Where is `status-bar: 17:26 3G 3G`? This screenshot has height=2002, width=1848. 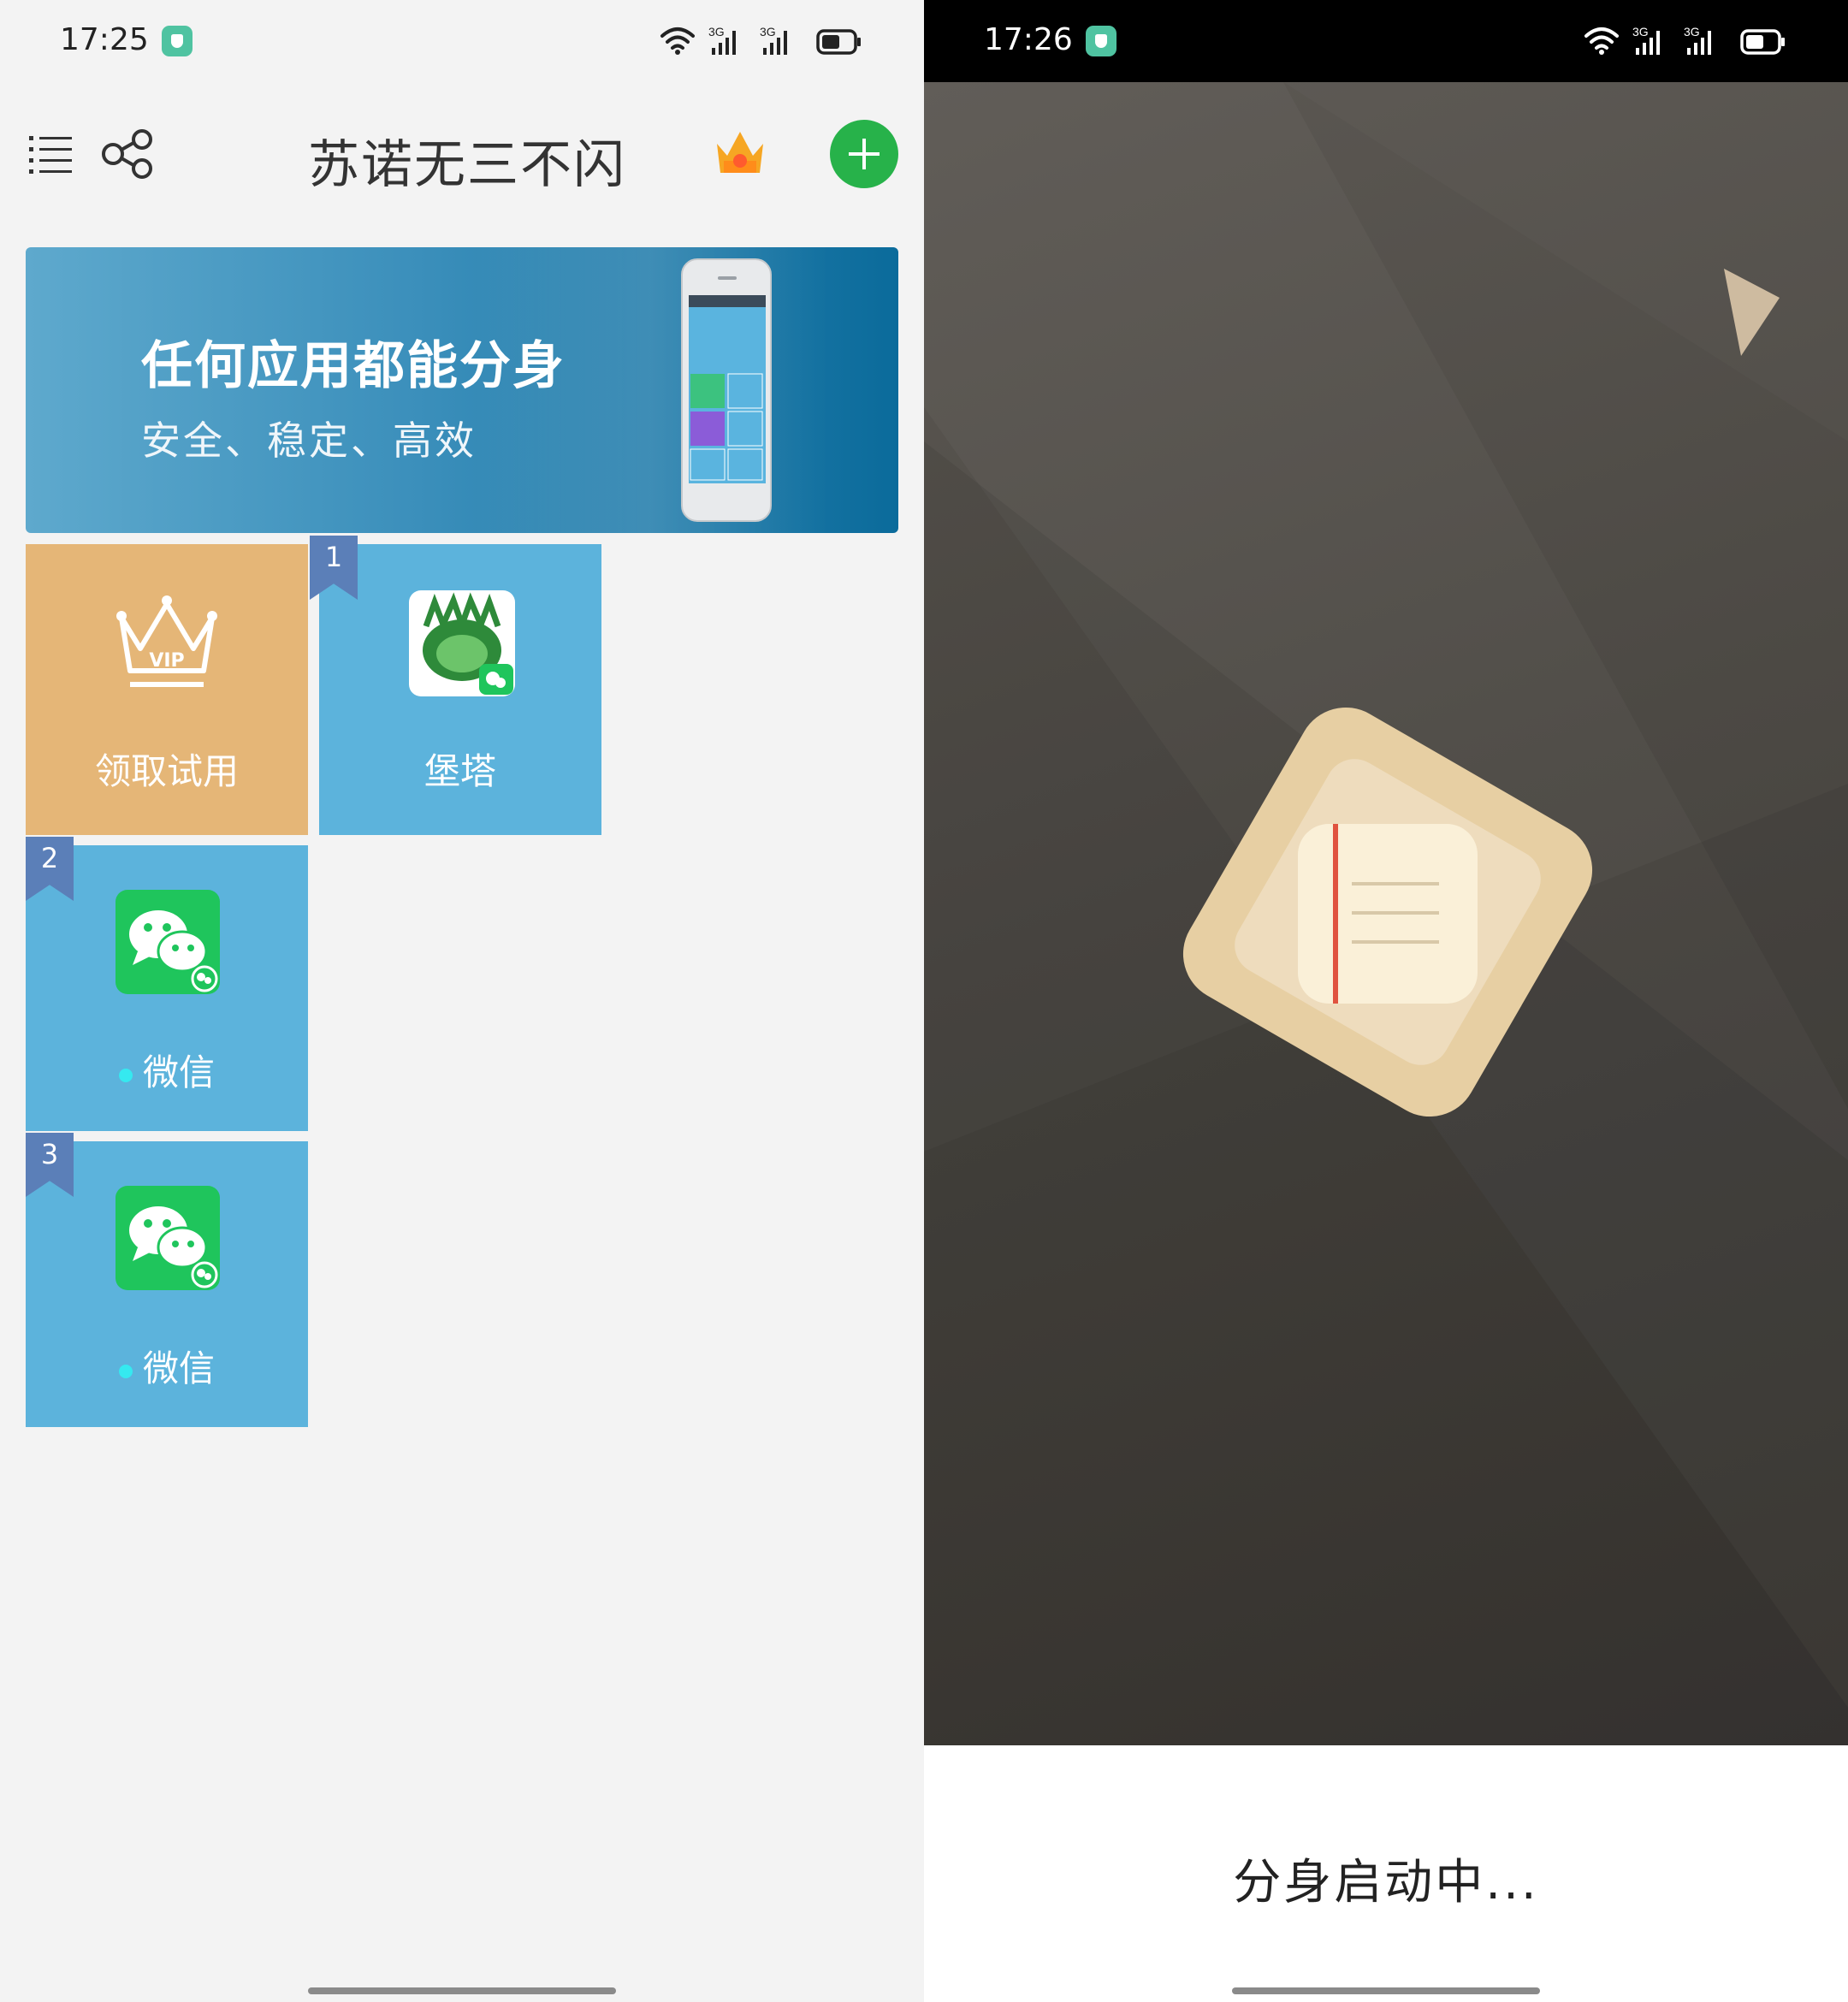 status-bar: 17:26 3G 3G is located at coordinates (1386, 41).